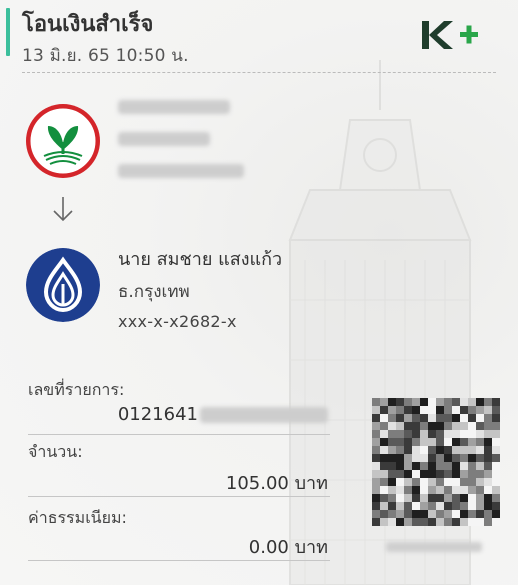 Image resolution: width=518 pixels, height=585 pixels. I want to click on transaction-datetime: 13 มิ.ย. 65 10:50 น., so click(105, 56).